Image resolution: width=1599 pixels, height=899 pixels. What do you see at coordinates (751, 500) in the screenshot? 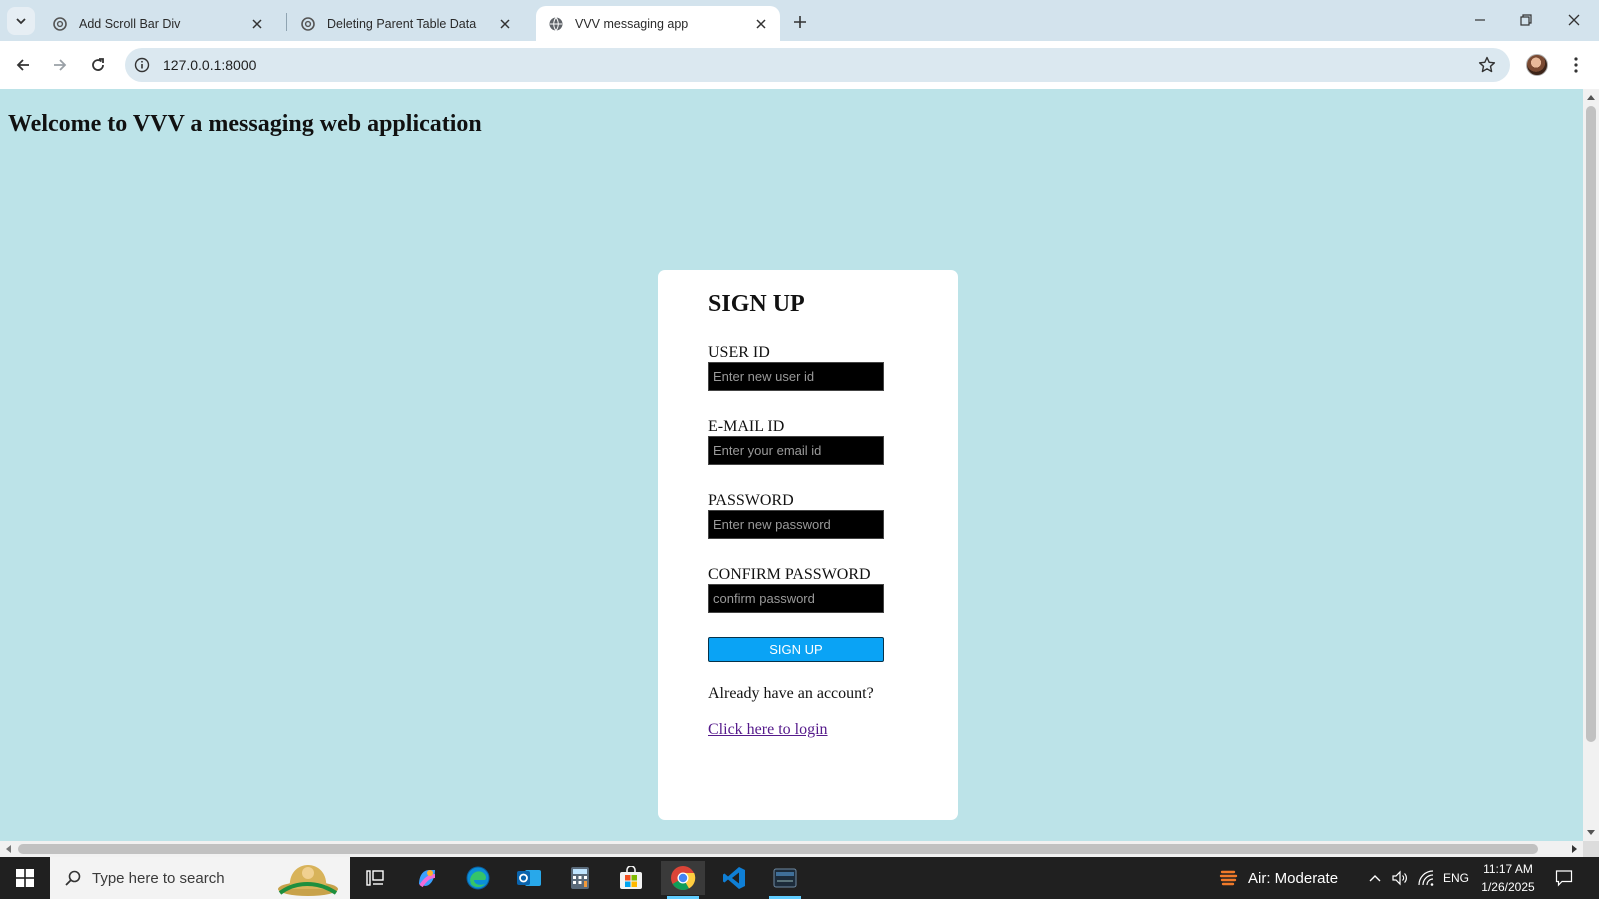
I see `password-label: PASSWORD` at bounding box center [751, 500].